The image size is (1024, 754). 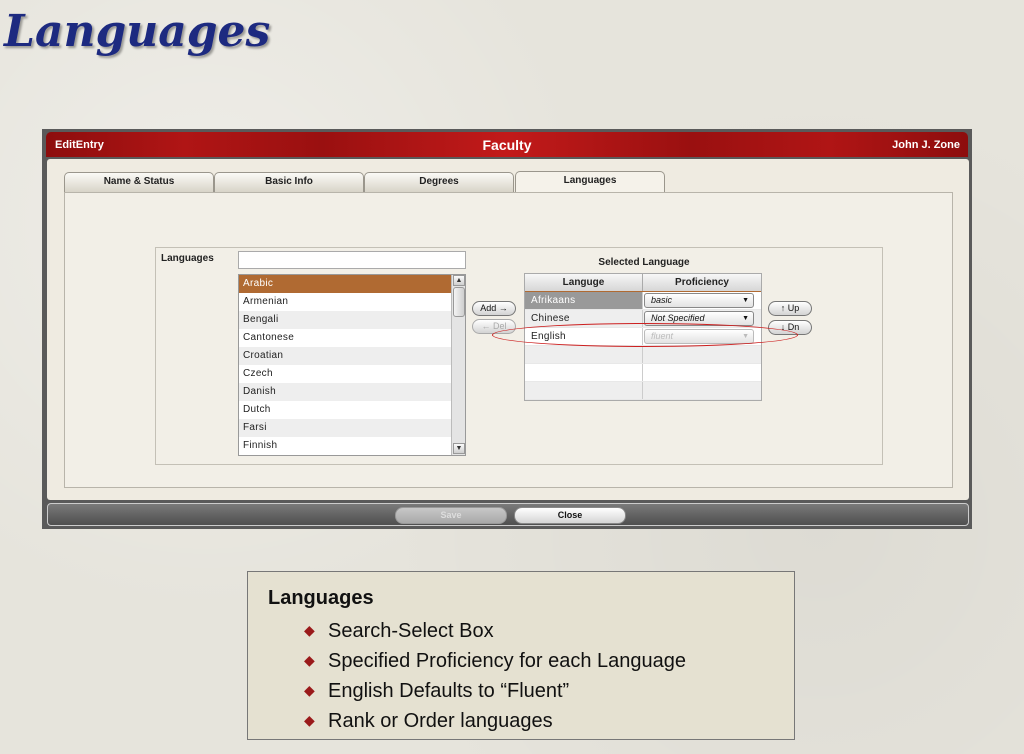 What do you see at coordinates (345, 356) in the screenshot?
I see `list-item: Croatian` at bounding box center [345, 356].